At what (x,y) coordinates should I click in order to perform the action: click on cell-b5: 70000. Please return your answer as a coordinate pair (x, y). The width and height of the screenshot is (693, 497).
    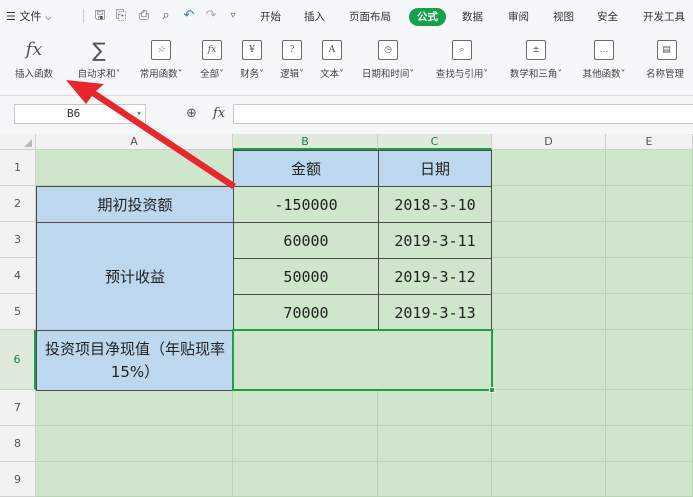
    Looking at the image, I should click on (306, 312).